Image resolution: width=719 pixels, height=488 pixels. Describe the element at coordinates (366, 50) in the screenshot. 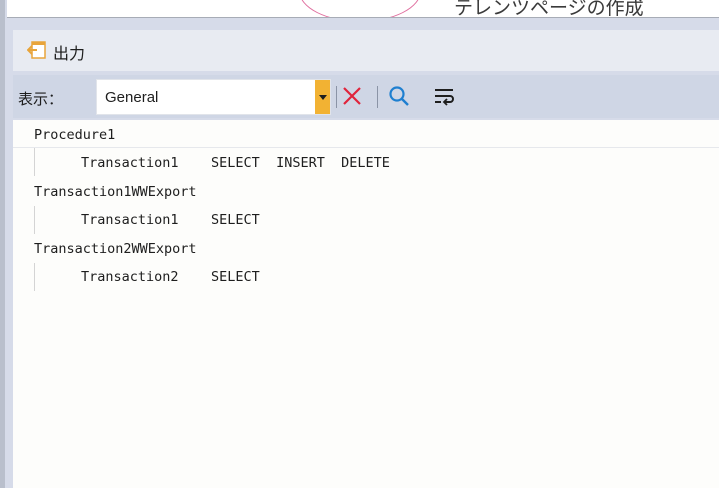

I see `output-panel-header: 出力` at that location.